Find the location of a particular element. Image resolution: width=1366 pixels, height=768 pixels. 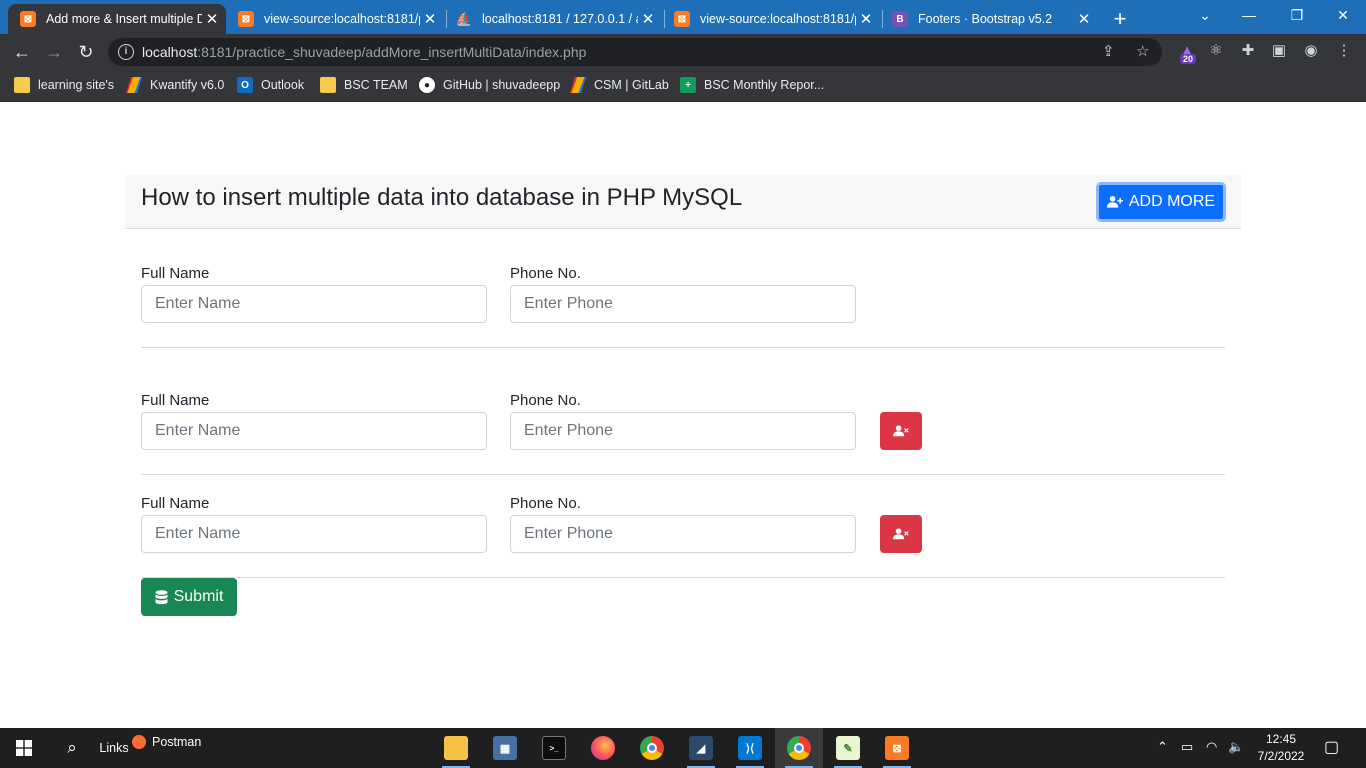

row-divider is located at coordinates (683, 577).